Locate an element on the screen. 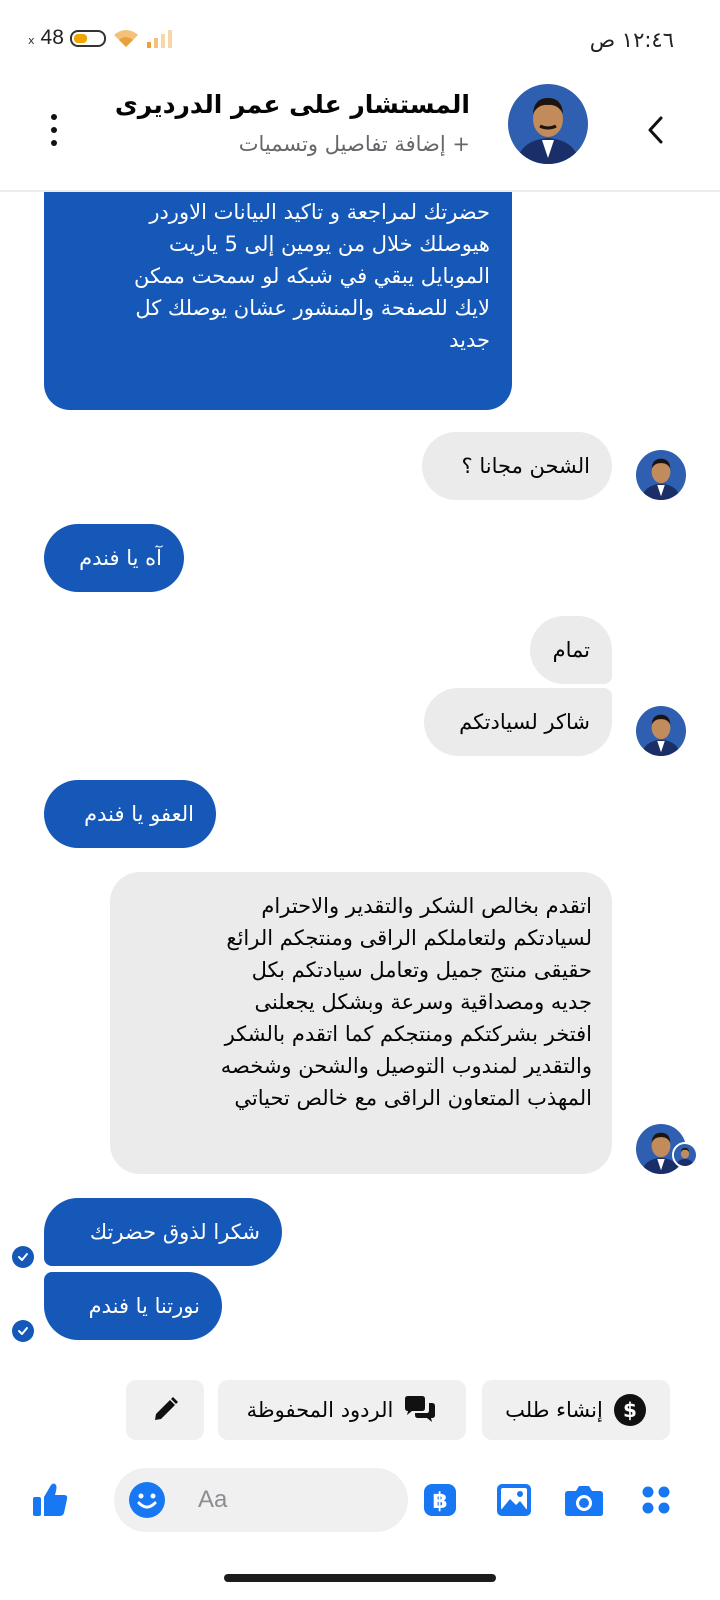  message-text-line: المهذب المتعاون الراقى مع خالص تحياتي is located at coordinates (413, 1098).